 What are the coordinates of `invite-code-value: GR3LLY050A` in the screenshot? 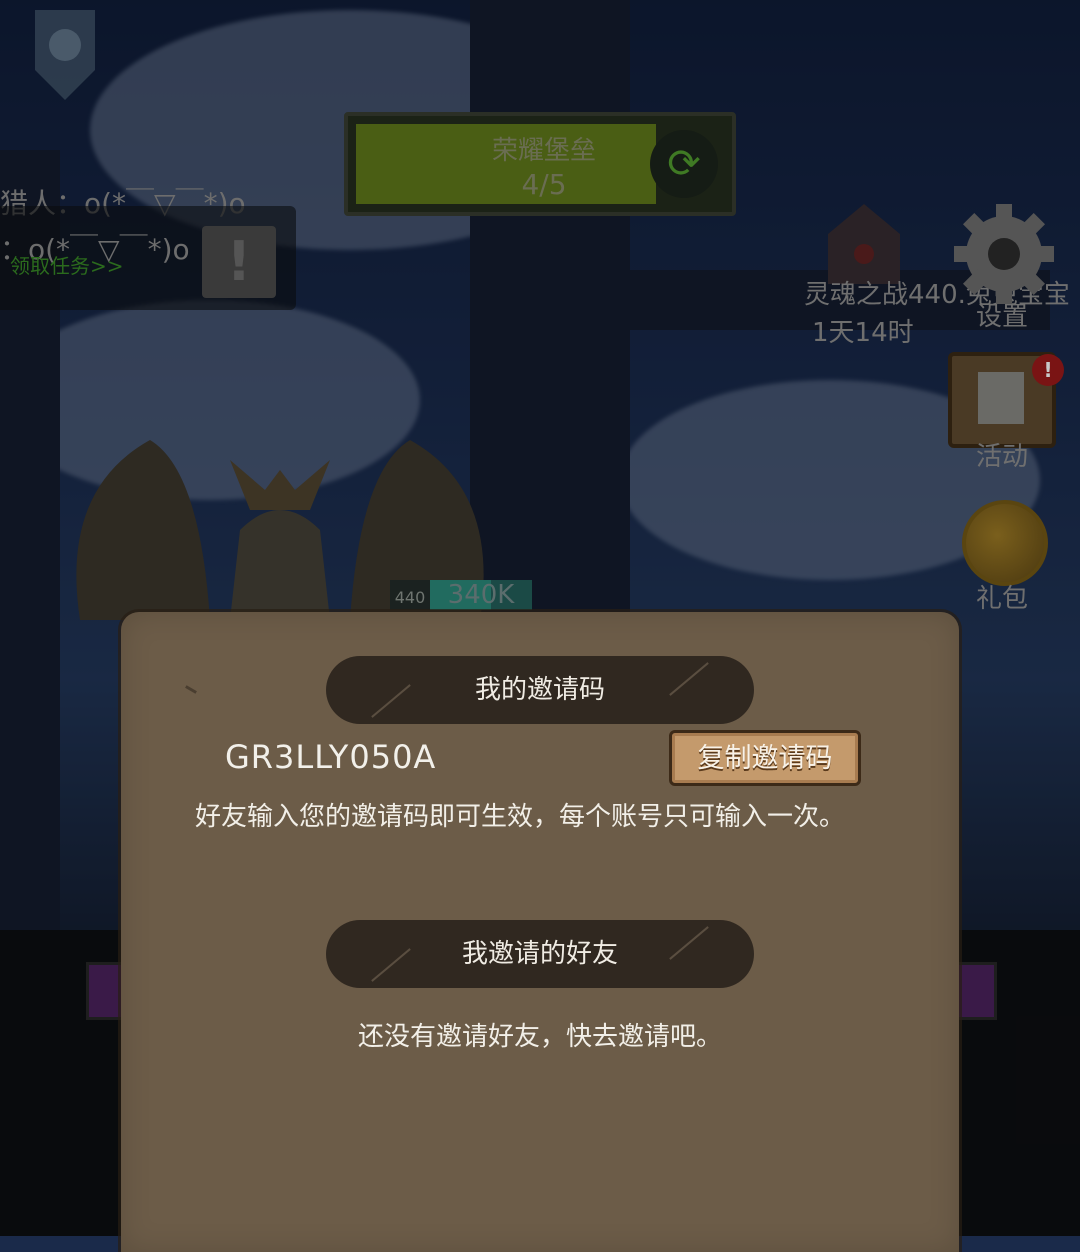 It's located at (331, 757).